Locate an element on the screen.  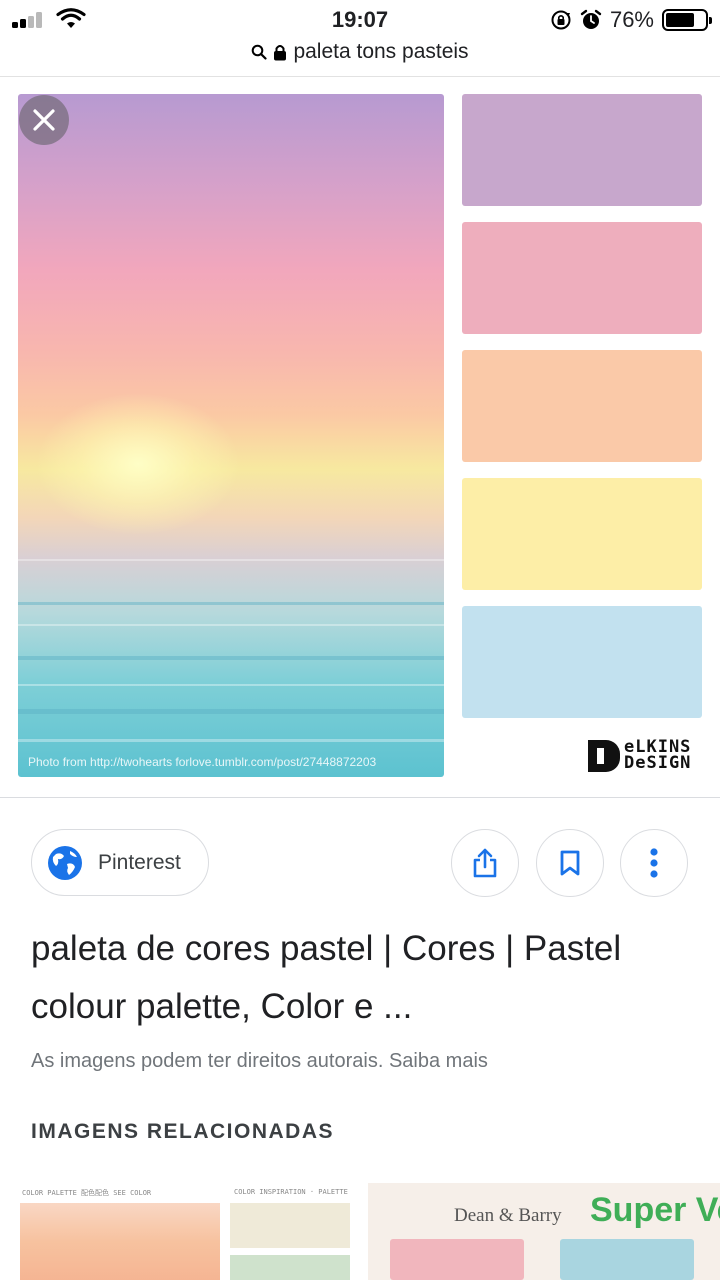
thumb-title: Super Vel is located at coordinates (655, 1210).